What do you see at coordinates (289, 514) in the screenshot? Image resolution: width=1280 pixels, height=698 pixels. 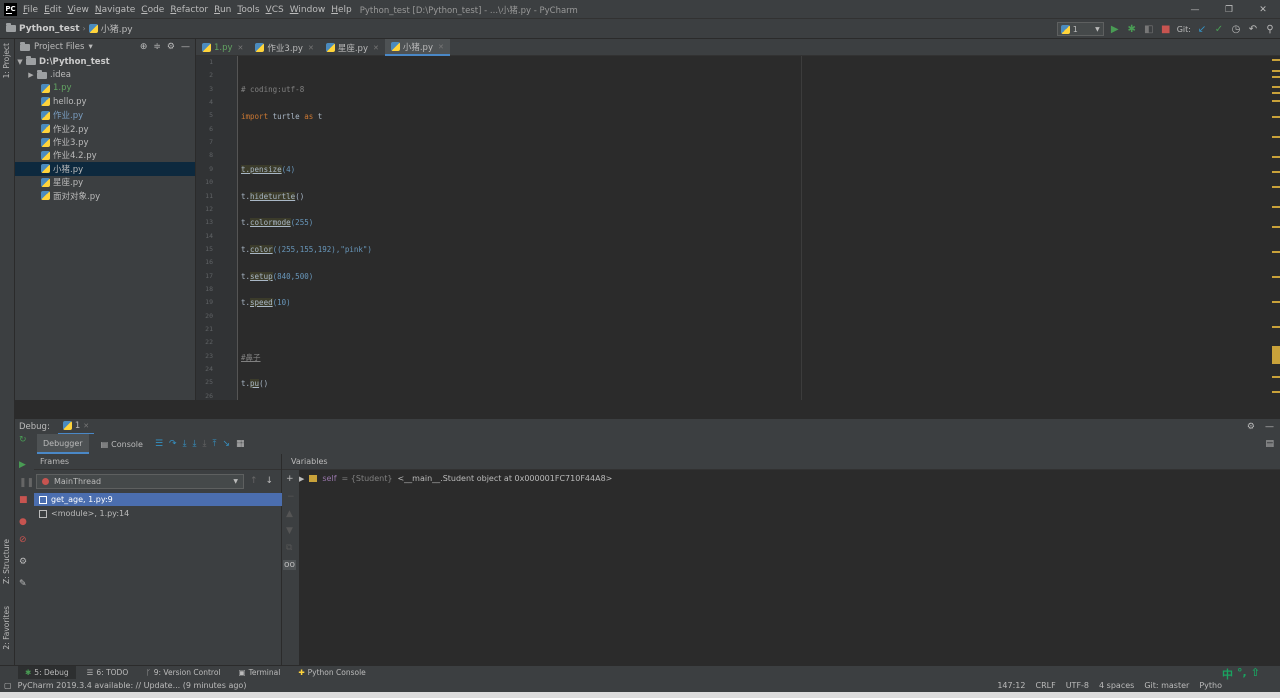 I see `move-up-icon: ▲` at bounding box center [289, 514].